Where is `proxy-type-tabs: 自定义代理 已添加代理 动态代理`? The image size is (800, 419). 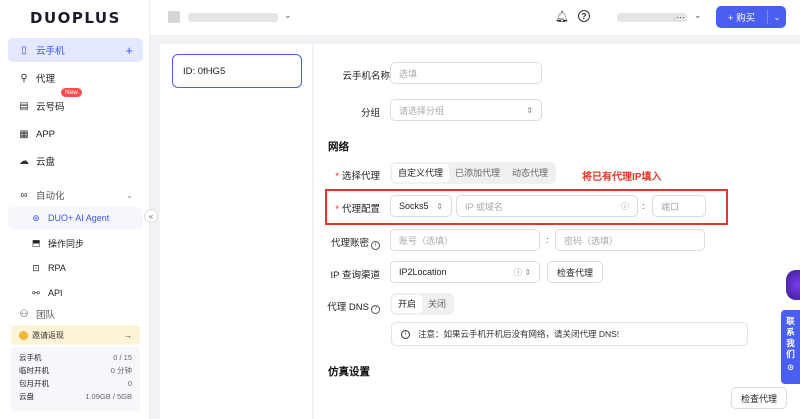
proxy-type-tabs: 自定义代理 已添加代理 动态代理 is located at coordinates (473, 173).